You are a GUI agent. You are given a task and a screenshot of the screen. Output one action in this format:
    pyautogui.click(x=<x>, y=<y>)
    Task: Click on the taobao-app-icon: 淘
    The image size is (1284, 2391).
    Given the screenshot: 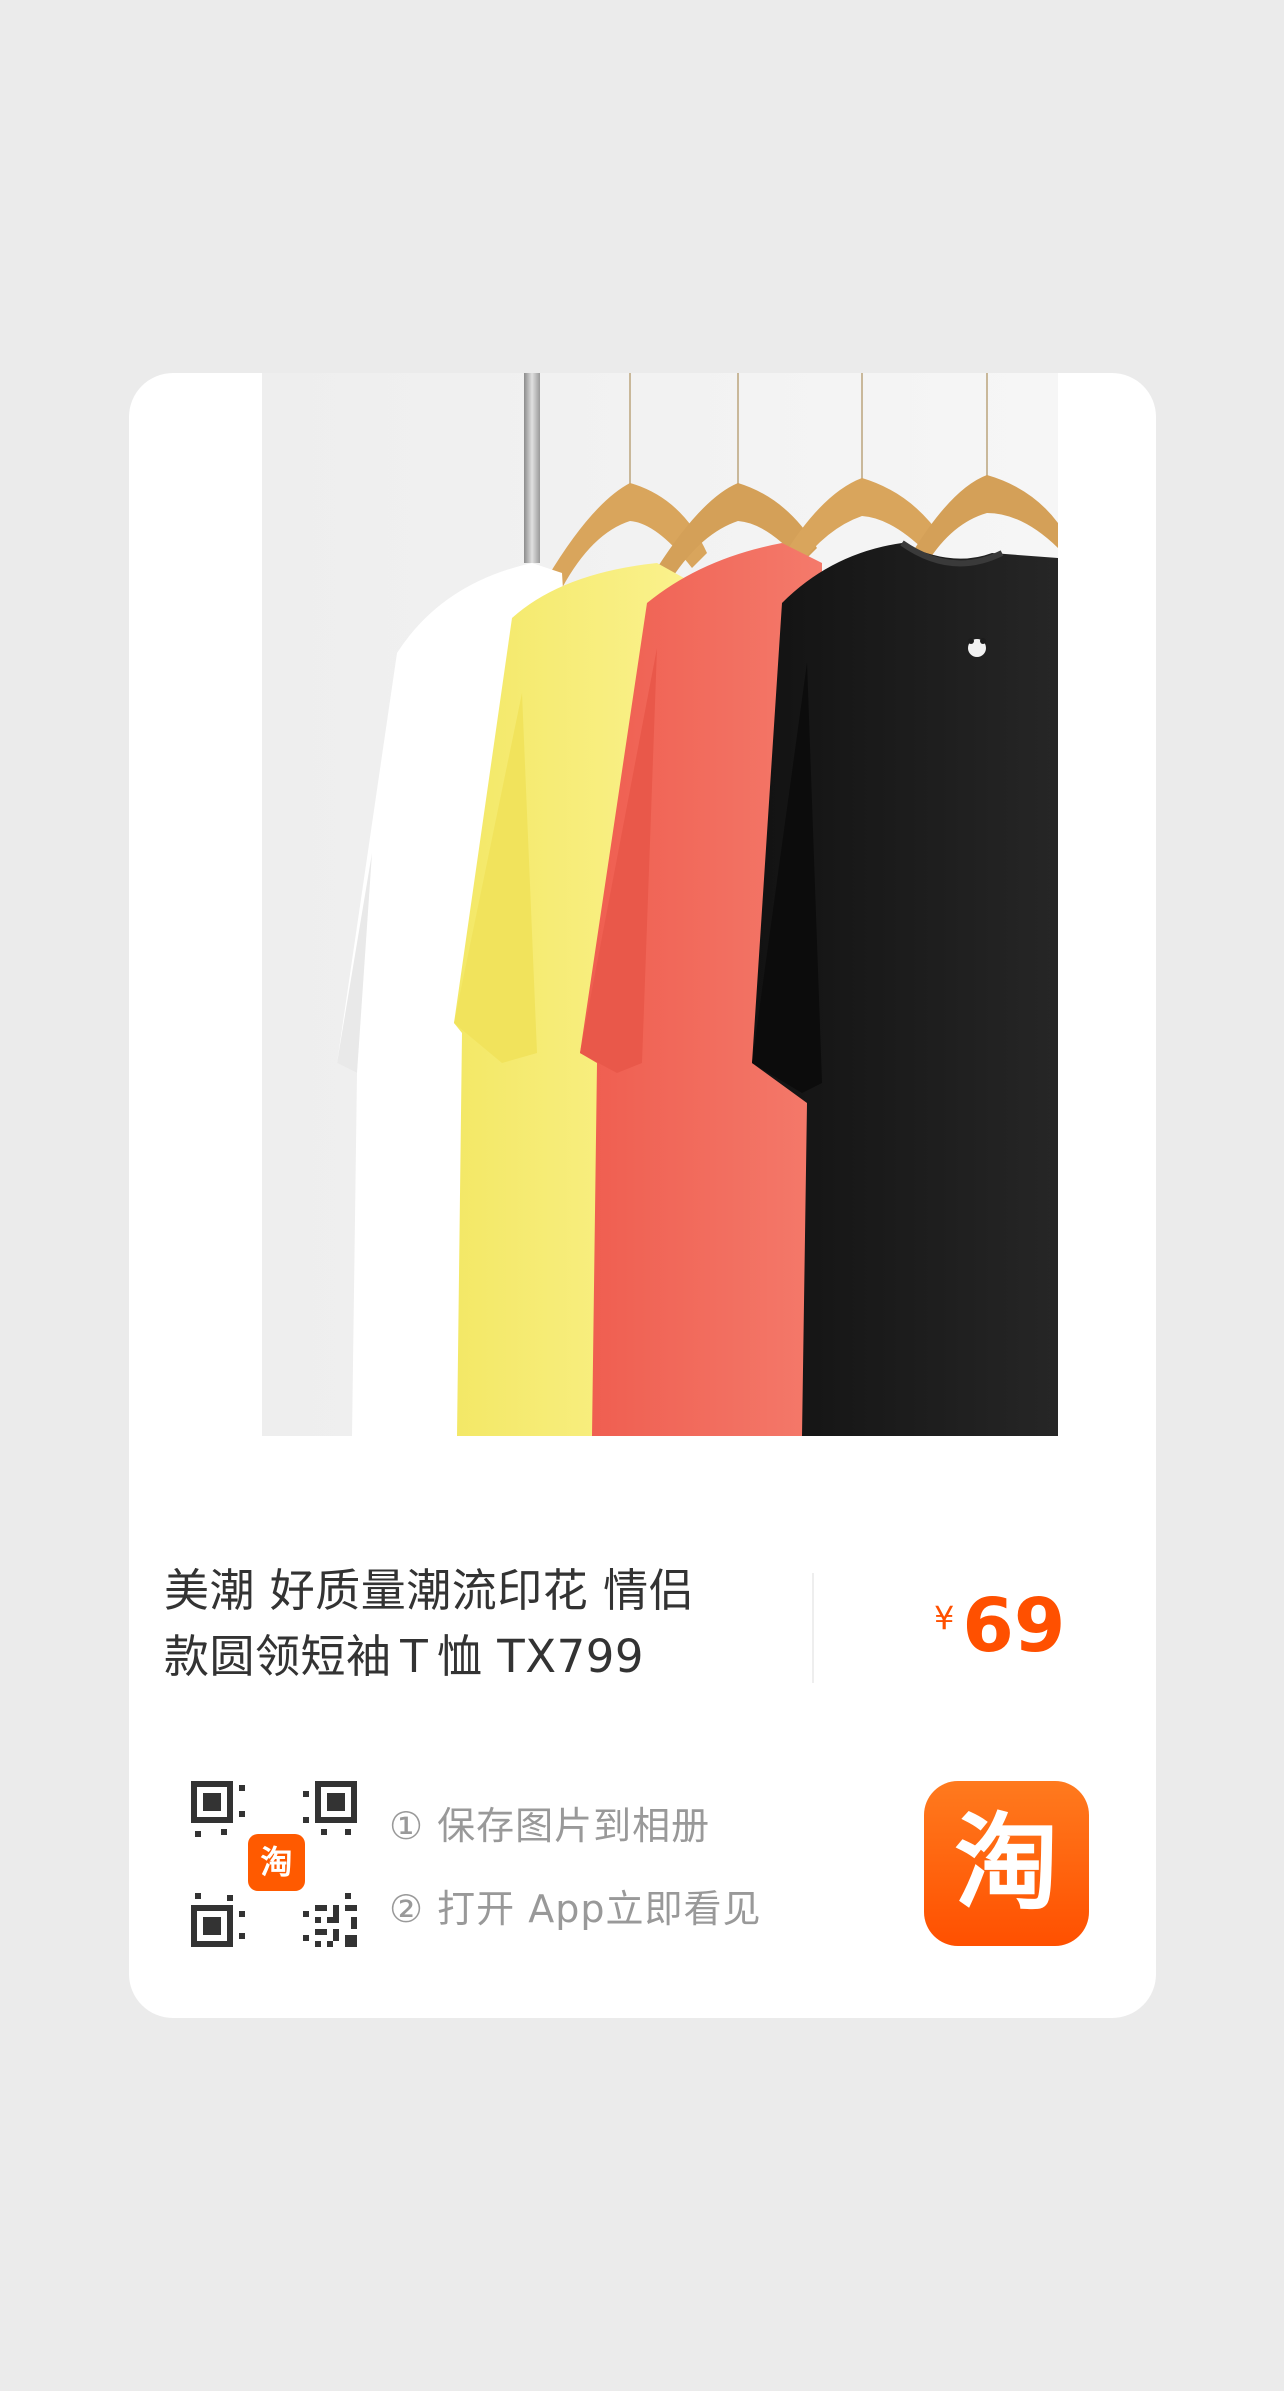 What is the action you would take?
    pyautogui.click(x=1006, y=1863)
    